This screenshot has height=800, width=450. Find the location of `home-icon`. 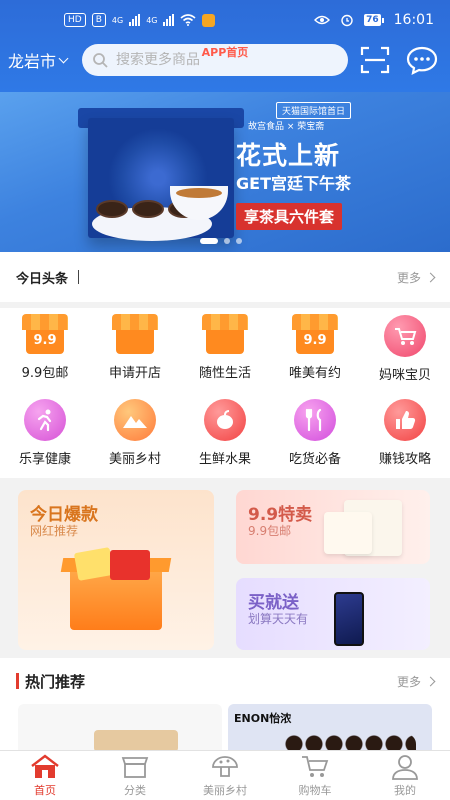

home-icon is located at coordinates (45, 765).